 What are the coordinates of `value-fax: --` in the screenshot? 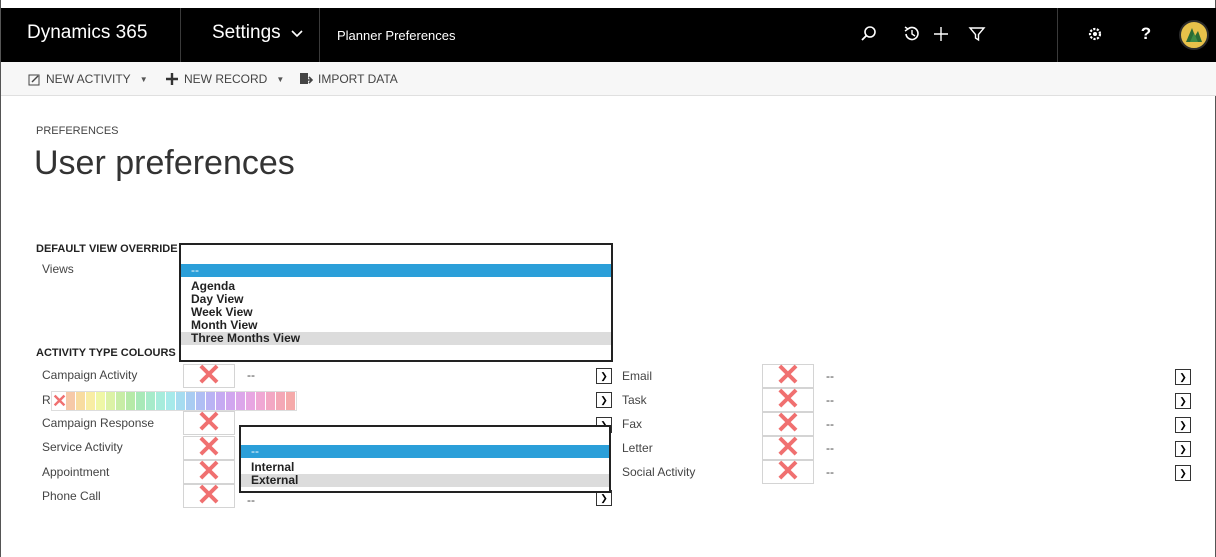 It's located at (830, 424).